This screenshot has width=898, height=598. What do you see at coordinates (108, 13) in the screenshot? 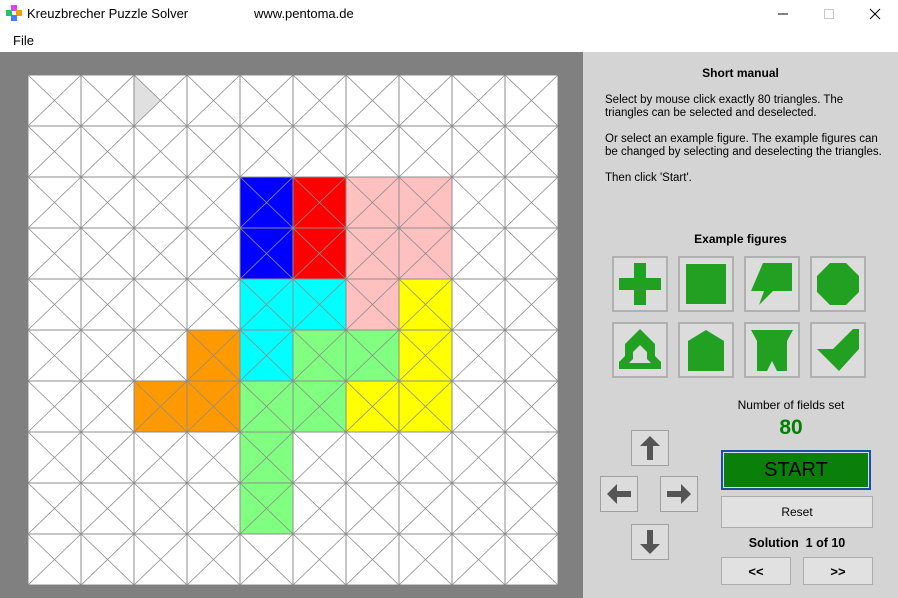
I see `window-title: Kreuzbrecher Puzzle Solver` at bounding box center [108, 13].